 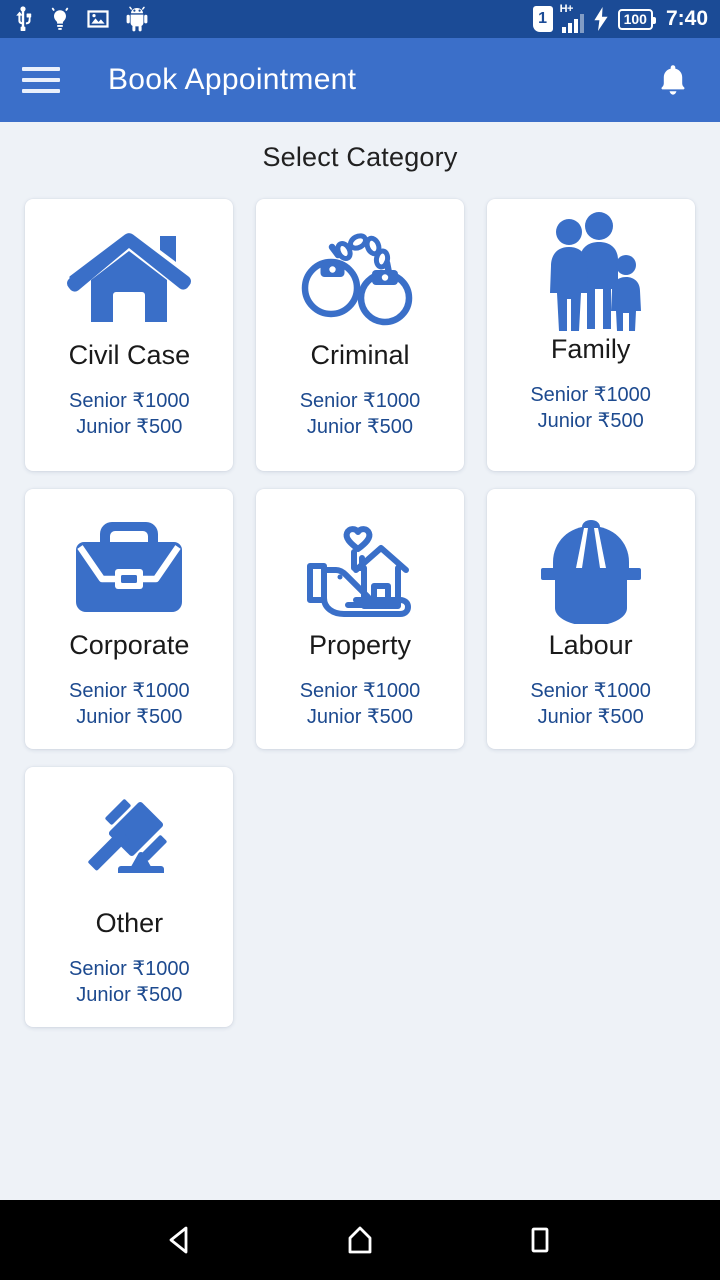 I want to click on image-icon, so click(x=98, y=19).